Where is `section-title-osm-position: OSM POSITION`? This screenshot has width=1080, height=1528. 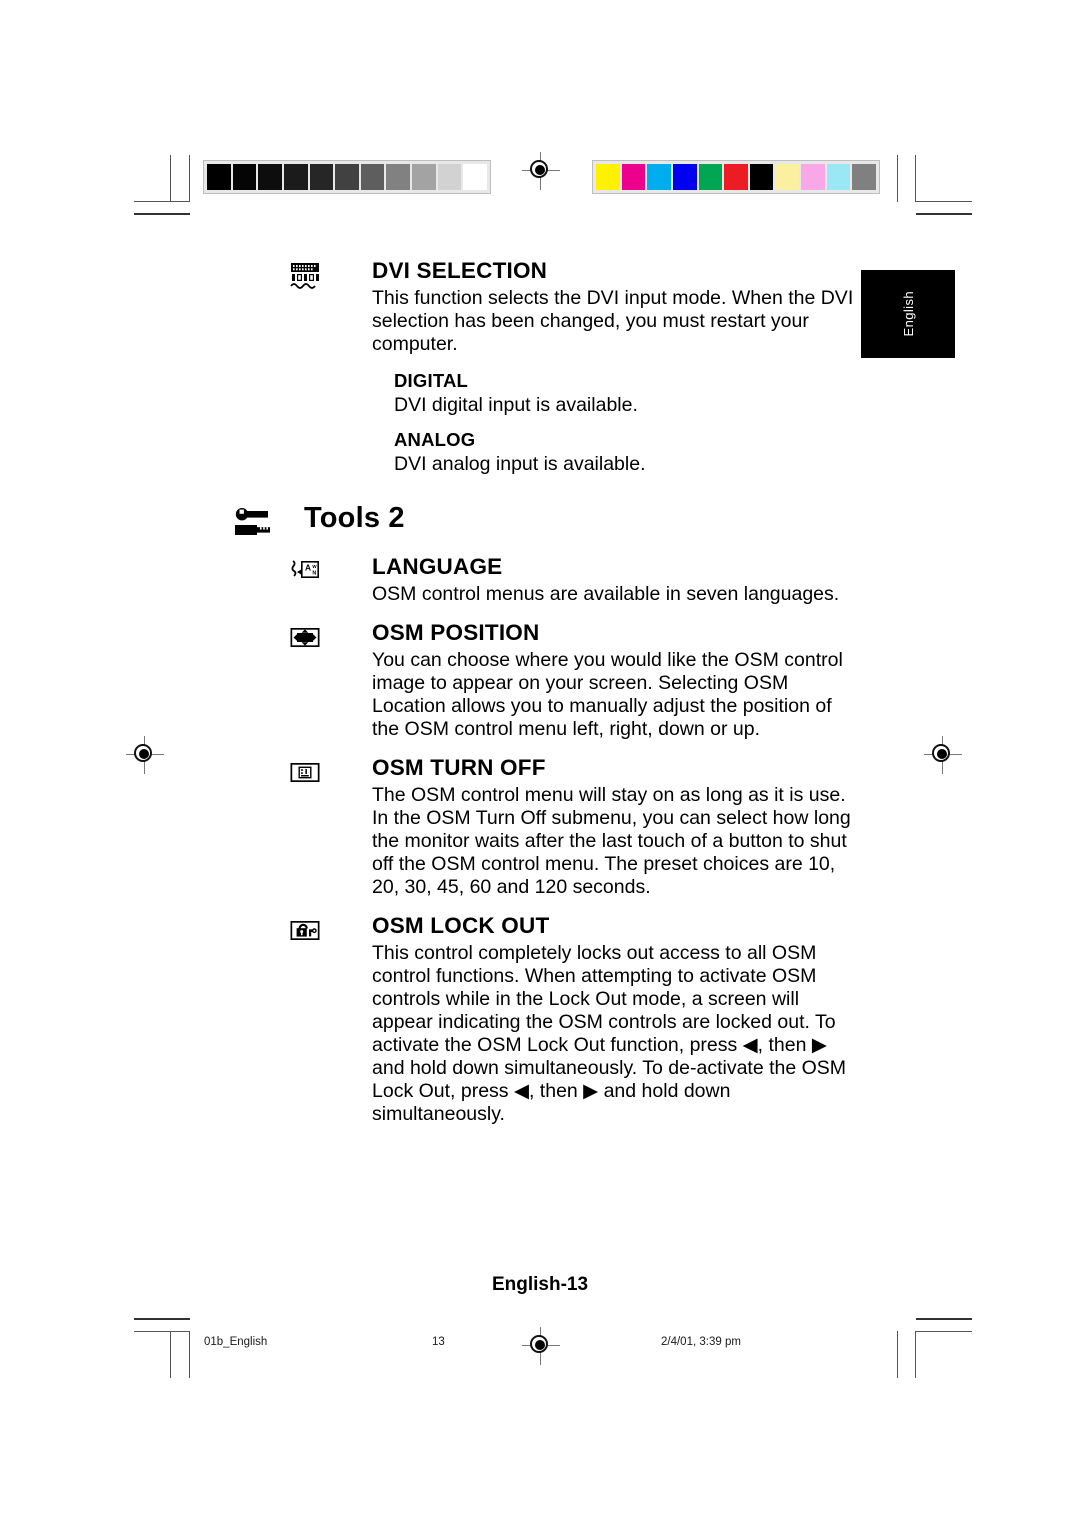 section-title-osm-position: OSM POSITION is located at coordinates (456, 632).